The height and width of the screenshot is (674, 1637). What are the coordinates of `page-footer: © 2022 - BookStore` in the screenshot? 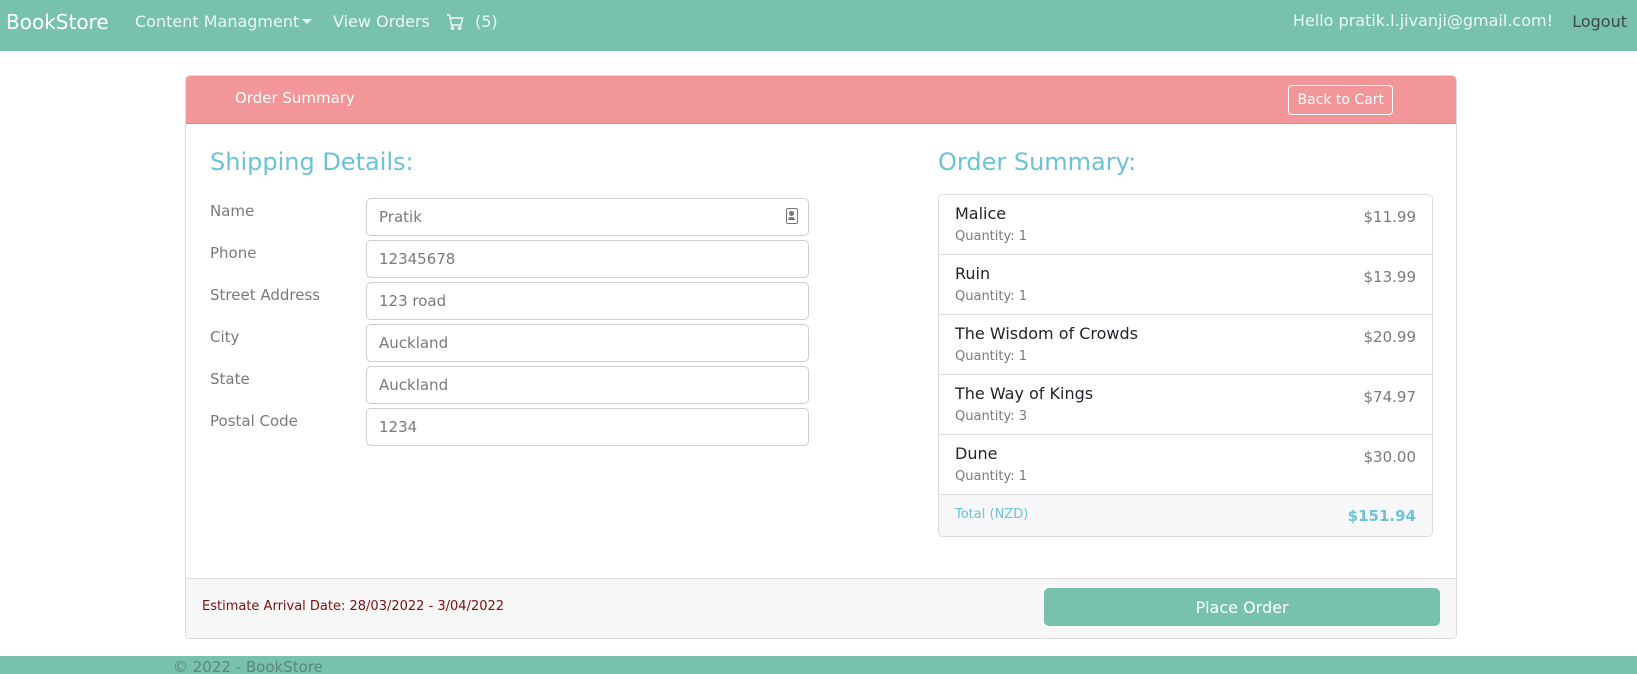 It's located at (818, 665).